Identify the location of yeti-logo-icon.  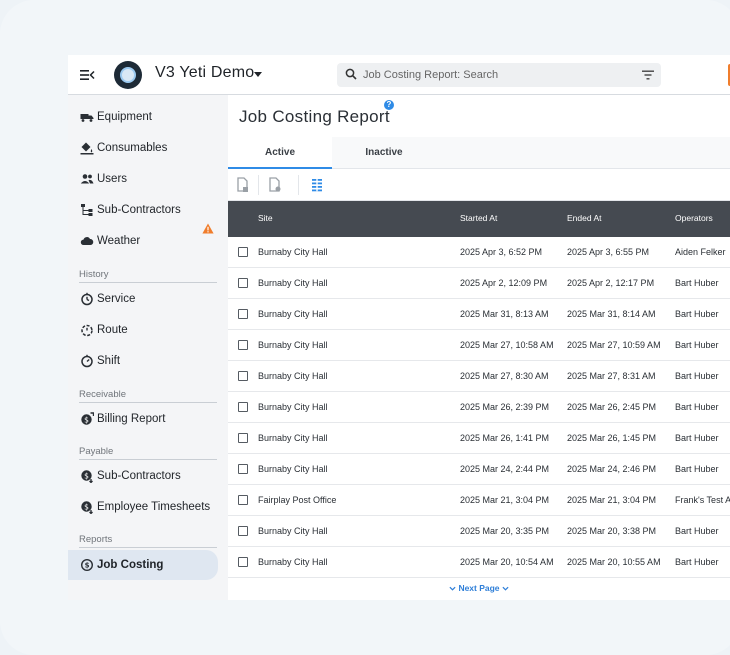
(128, 75).